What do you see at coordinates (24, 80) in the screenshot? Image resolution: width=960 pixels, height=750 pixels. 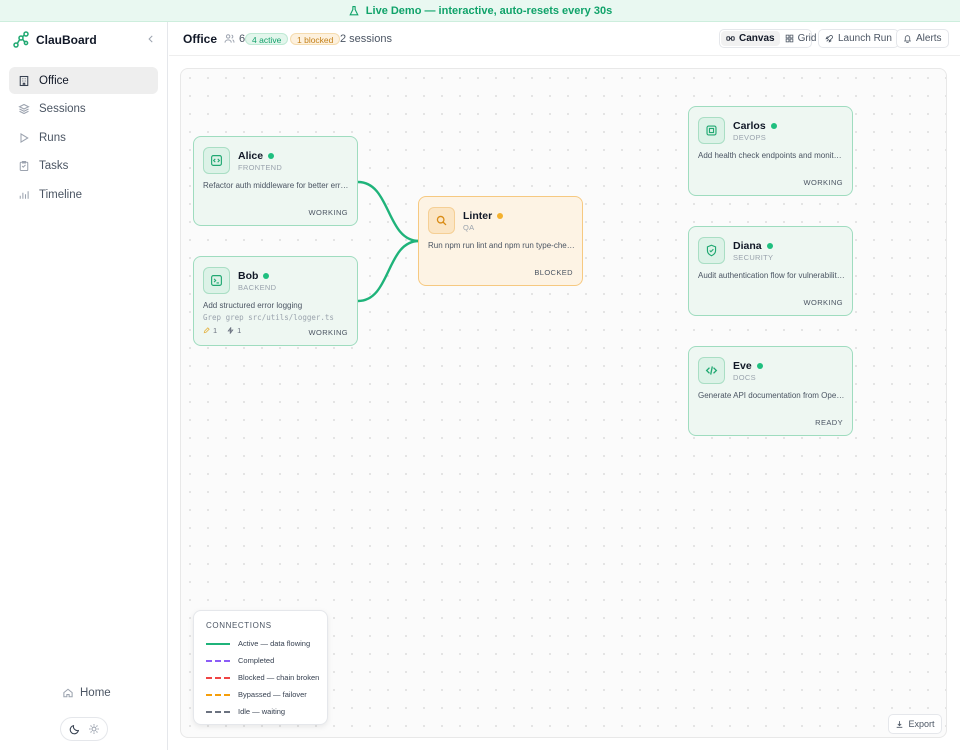 I see `building-icon` at bounding box center [24, 80].